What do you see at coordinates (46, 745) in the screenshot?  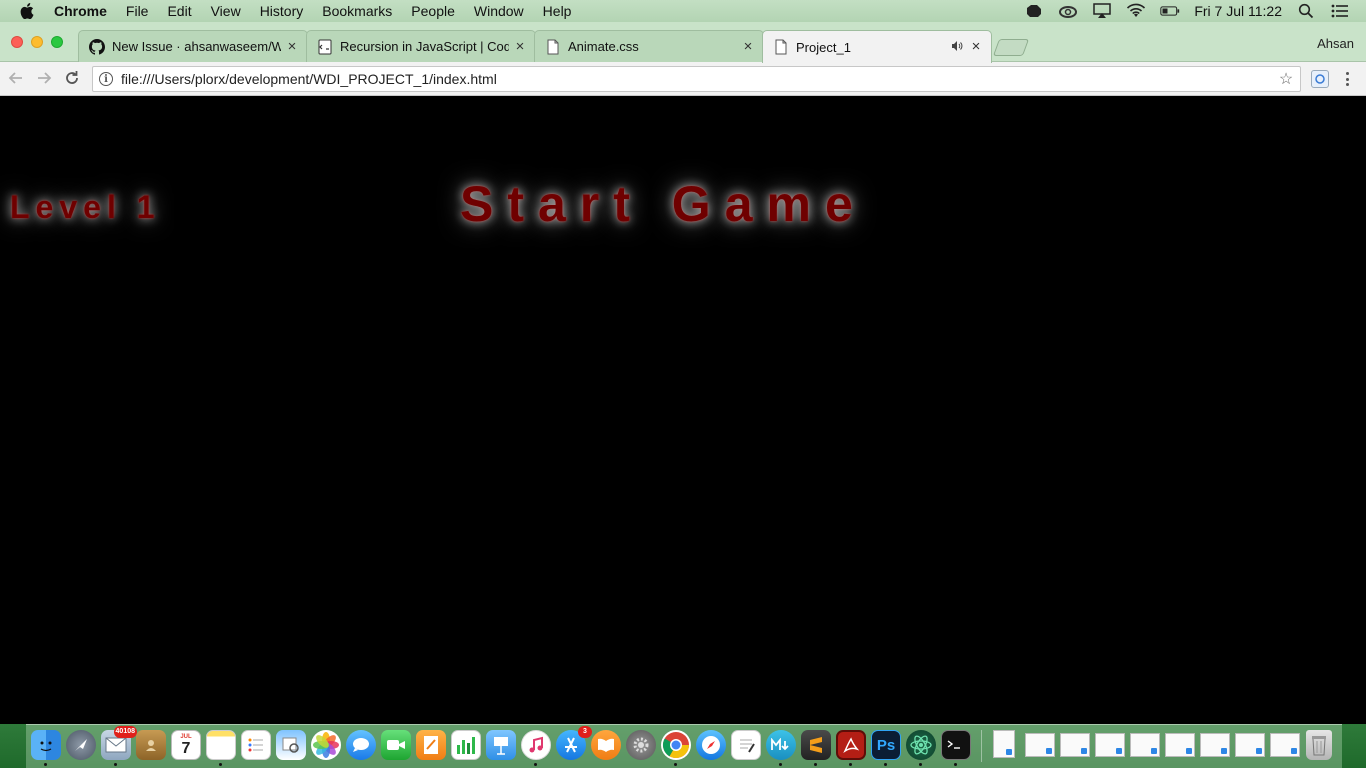 I see `finder-icon` at bounding box center [46, 745].